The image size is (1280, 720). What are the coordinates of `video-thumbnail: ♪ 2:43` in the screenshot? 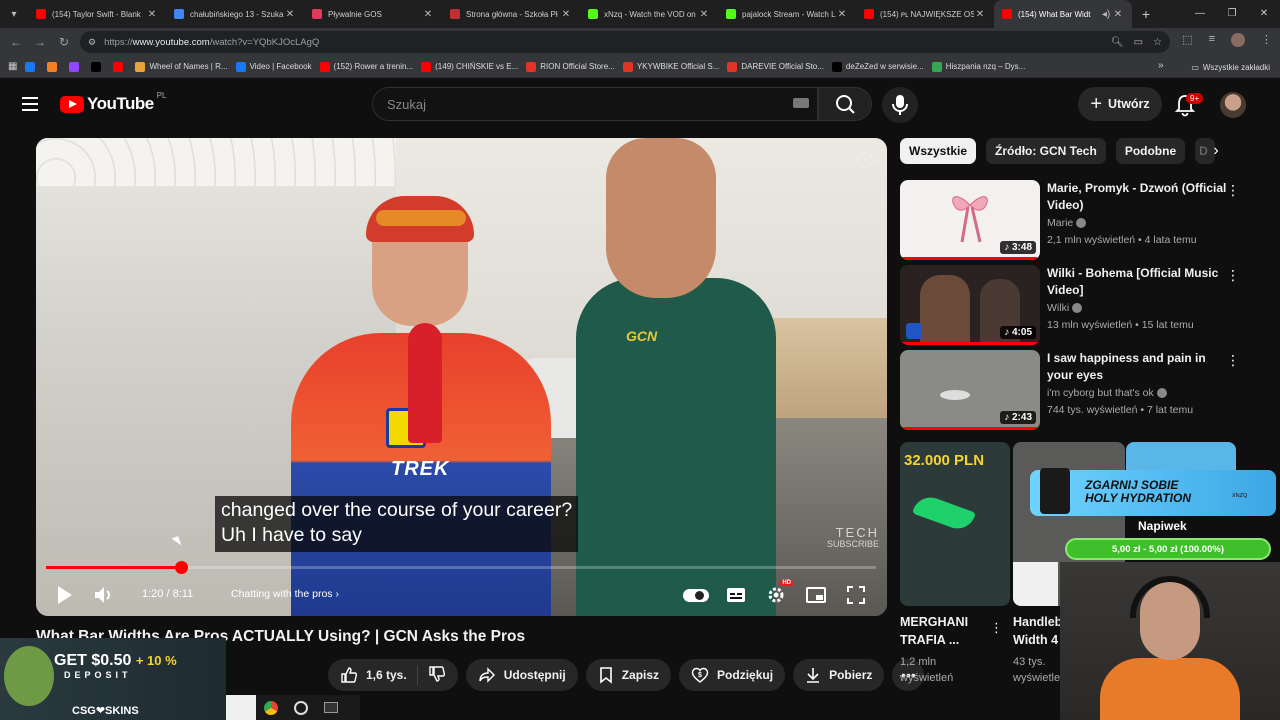 It's located at (970, 390).